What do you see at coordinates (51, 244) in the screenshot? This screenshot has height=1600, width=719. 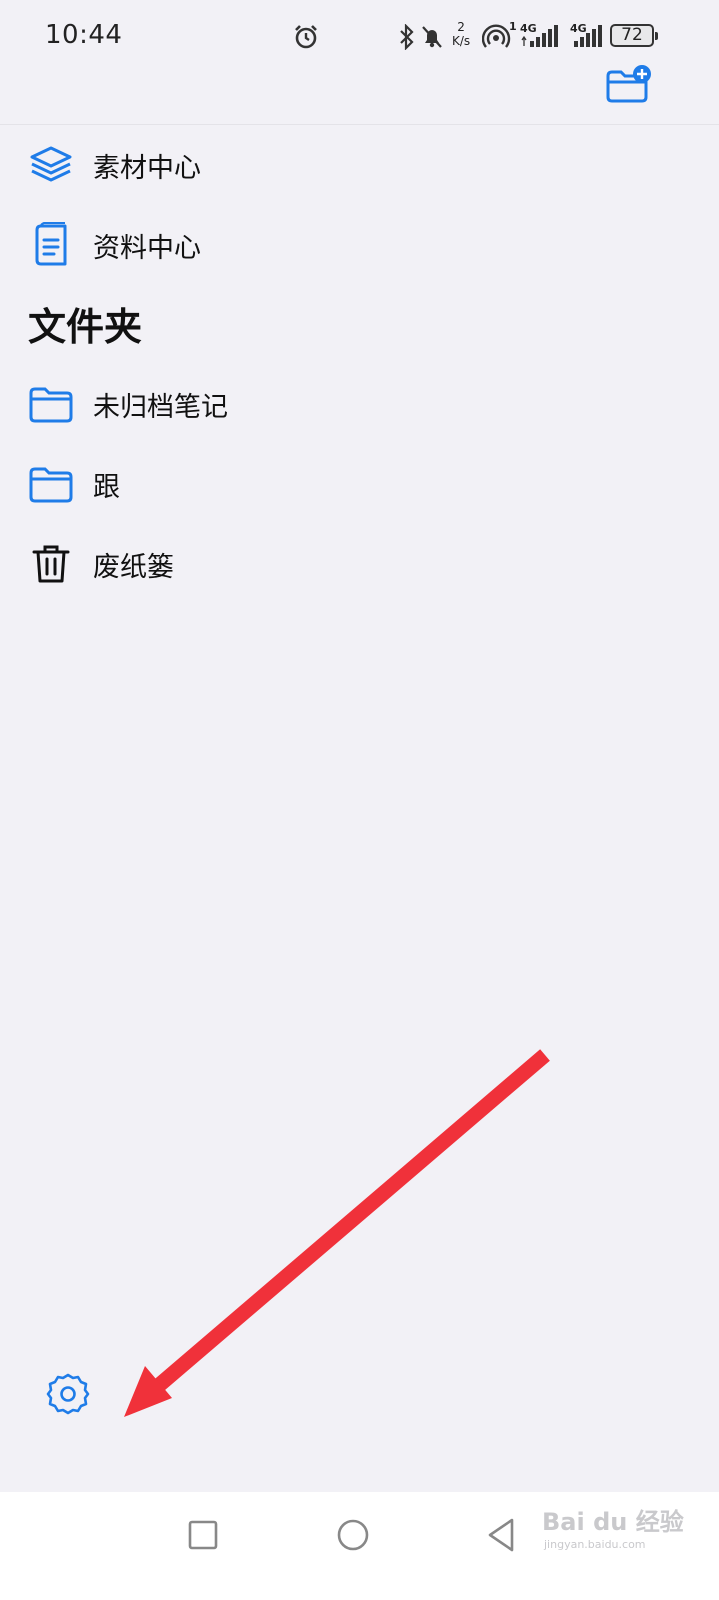 I see `document-icon` at bounding box center [51, 244].